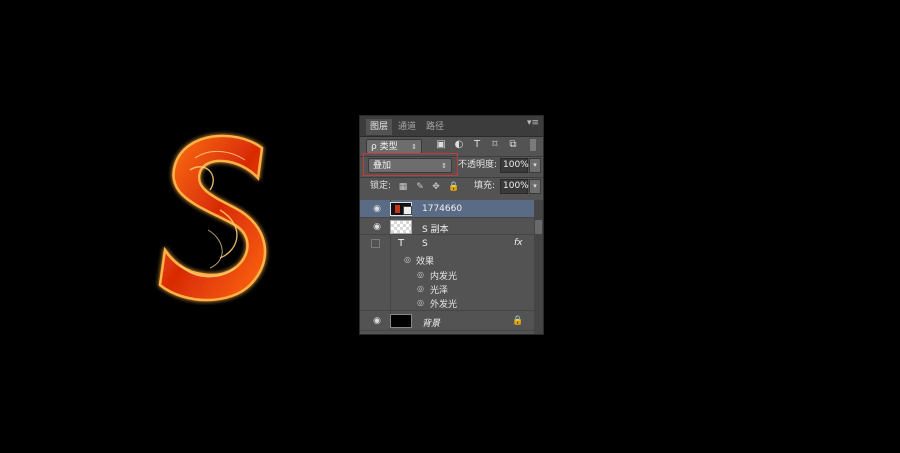  Describe the element at coordinates (435, 127) in the screenshot. I see `tab-paths: 路径` at that location.